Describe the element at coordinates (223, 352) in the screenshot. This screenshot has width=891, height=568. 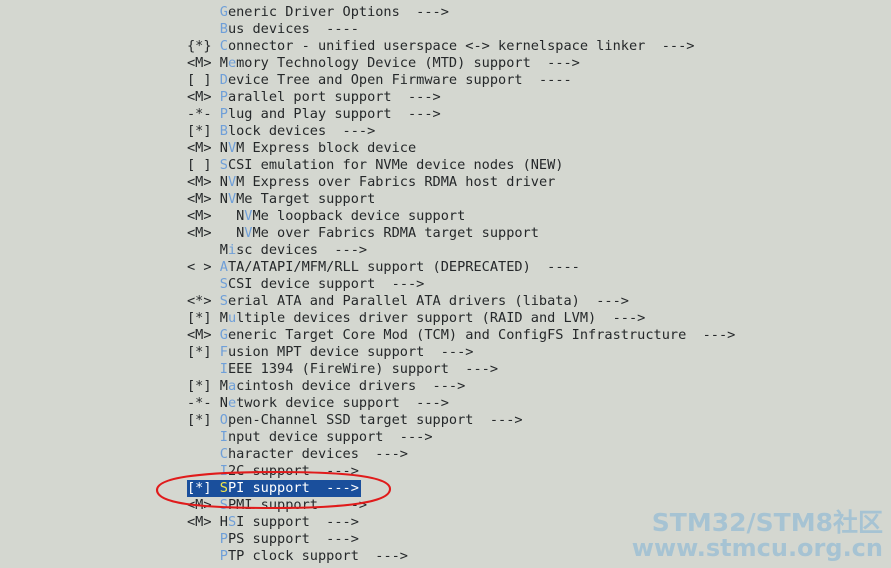
I see `menu-item-hotkey: F` at that location.